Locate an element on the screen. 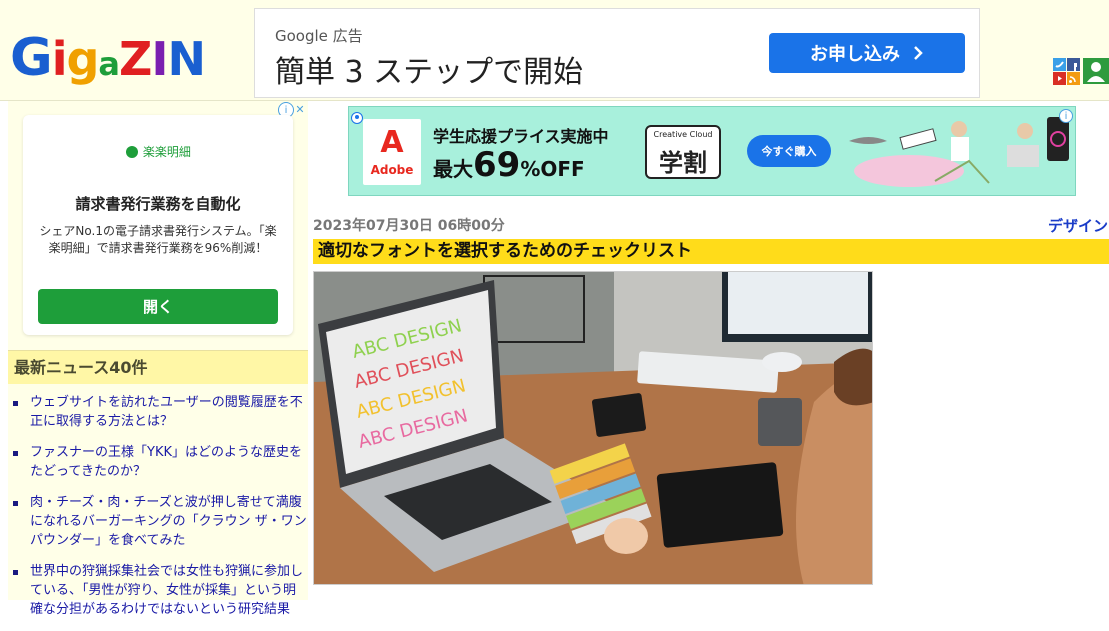  apply-button: お申し込み is located at coordinates (867, 53).